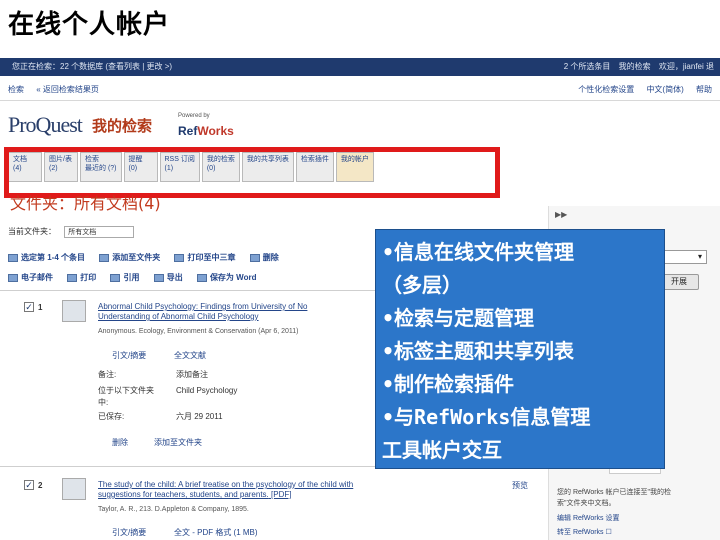 The width and height of the screenshot is (720, 540). What do you see at coordinates (81, 277) in the screenshot?
I see `print-doc-button: 打印` at bounding box center [81, 277].